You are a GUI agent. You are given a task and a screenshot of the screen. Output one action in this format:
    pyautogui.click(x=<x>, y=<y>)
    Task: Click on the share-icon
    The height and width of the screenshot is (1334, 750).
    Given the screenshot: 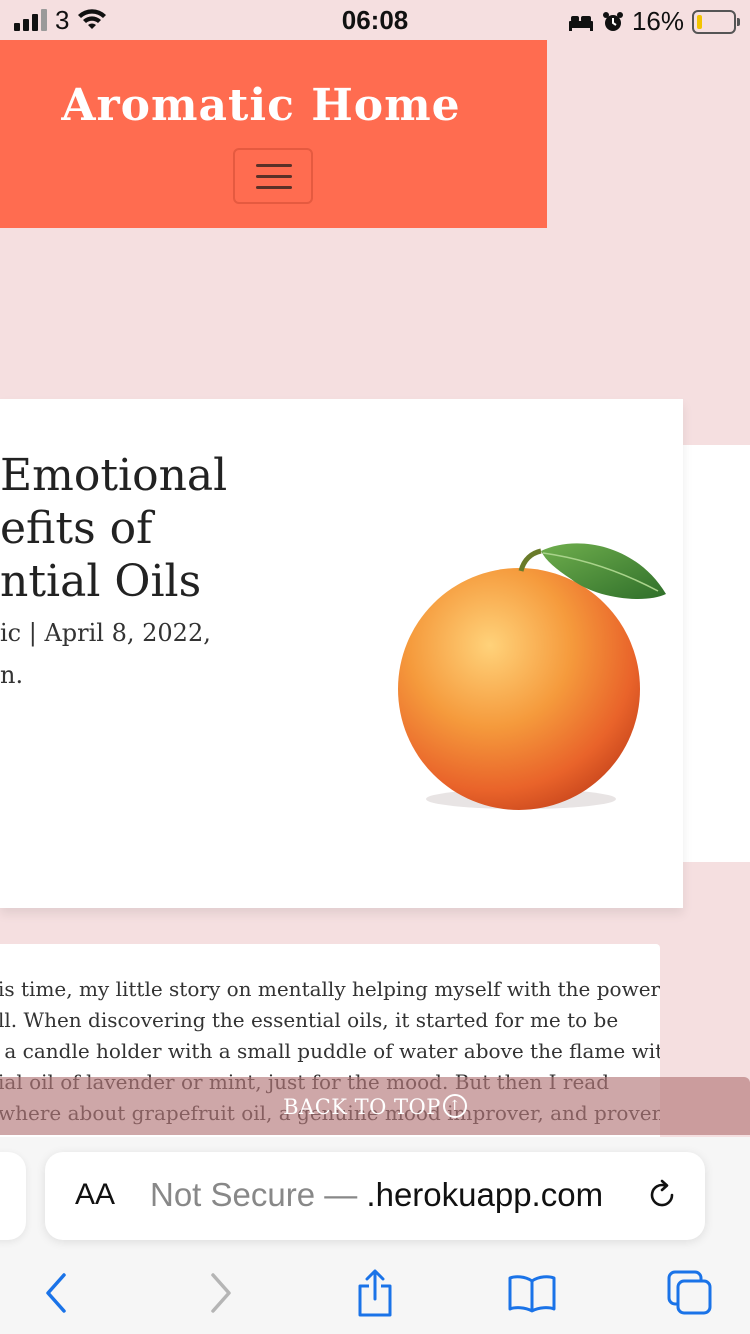 What is the action you would take?
    pyautogui.click(x=375, y=1293)
    